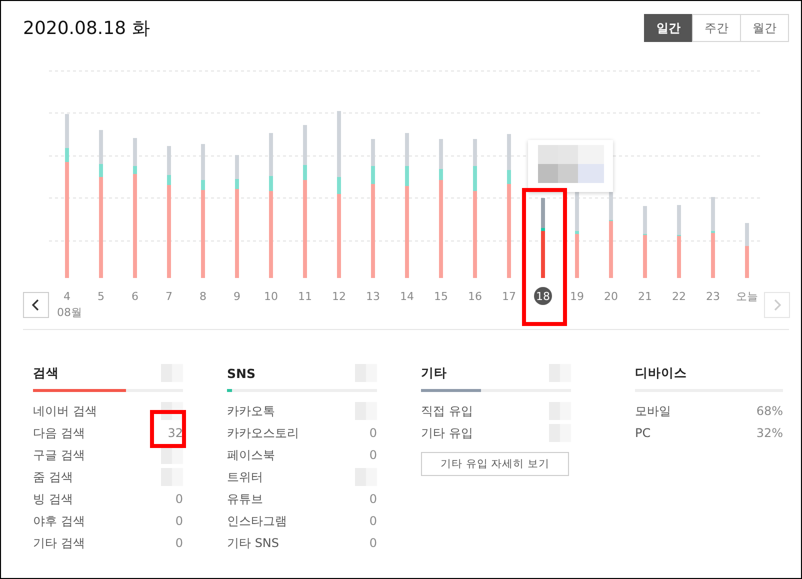  What do you see at coordinates (253, 543) in the screenshot?
I see `source-label: 기타 SNS` at bounding box center [253, 543].